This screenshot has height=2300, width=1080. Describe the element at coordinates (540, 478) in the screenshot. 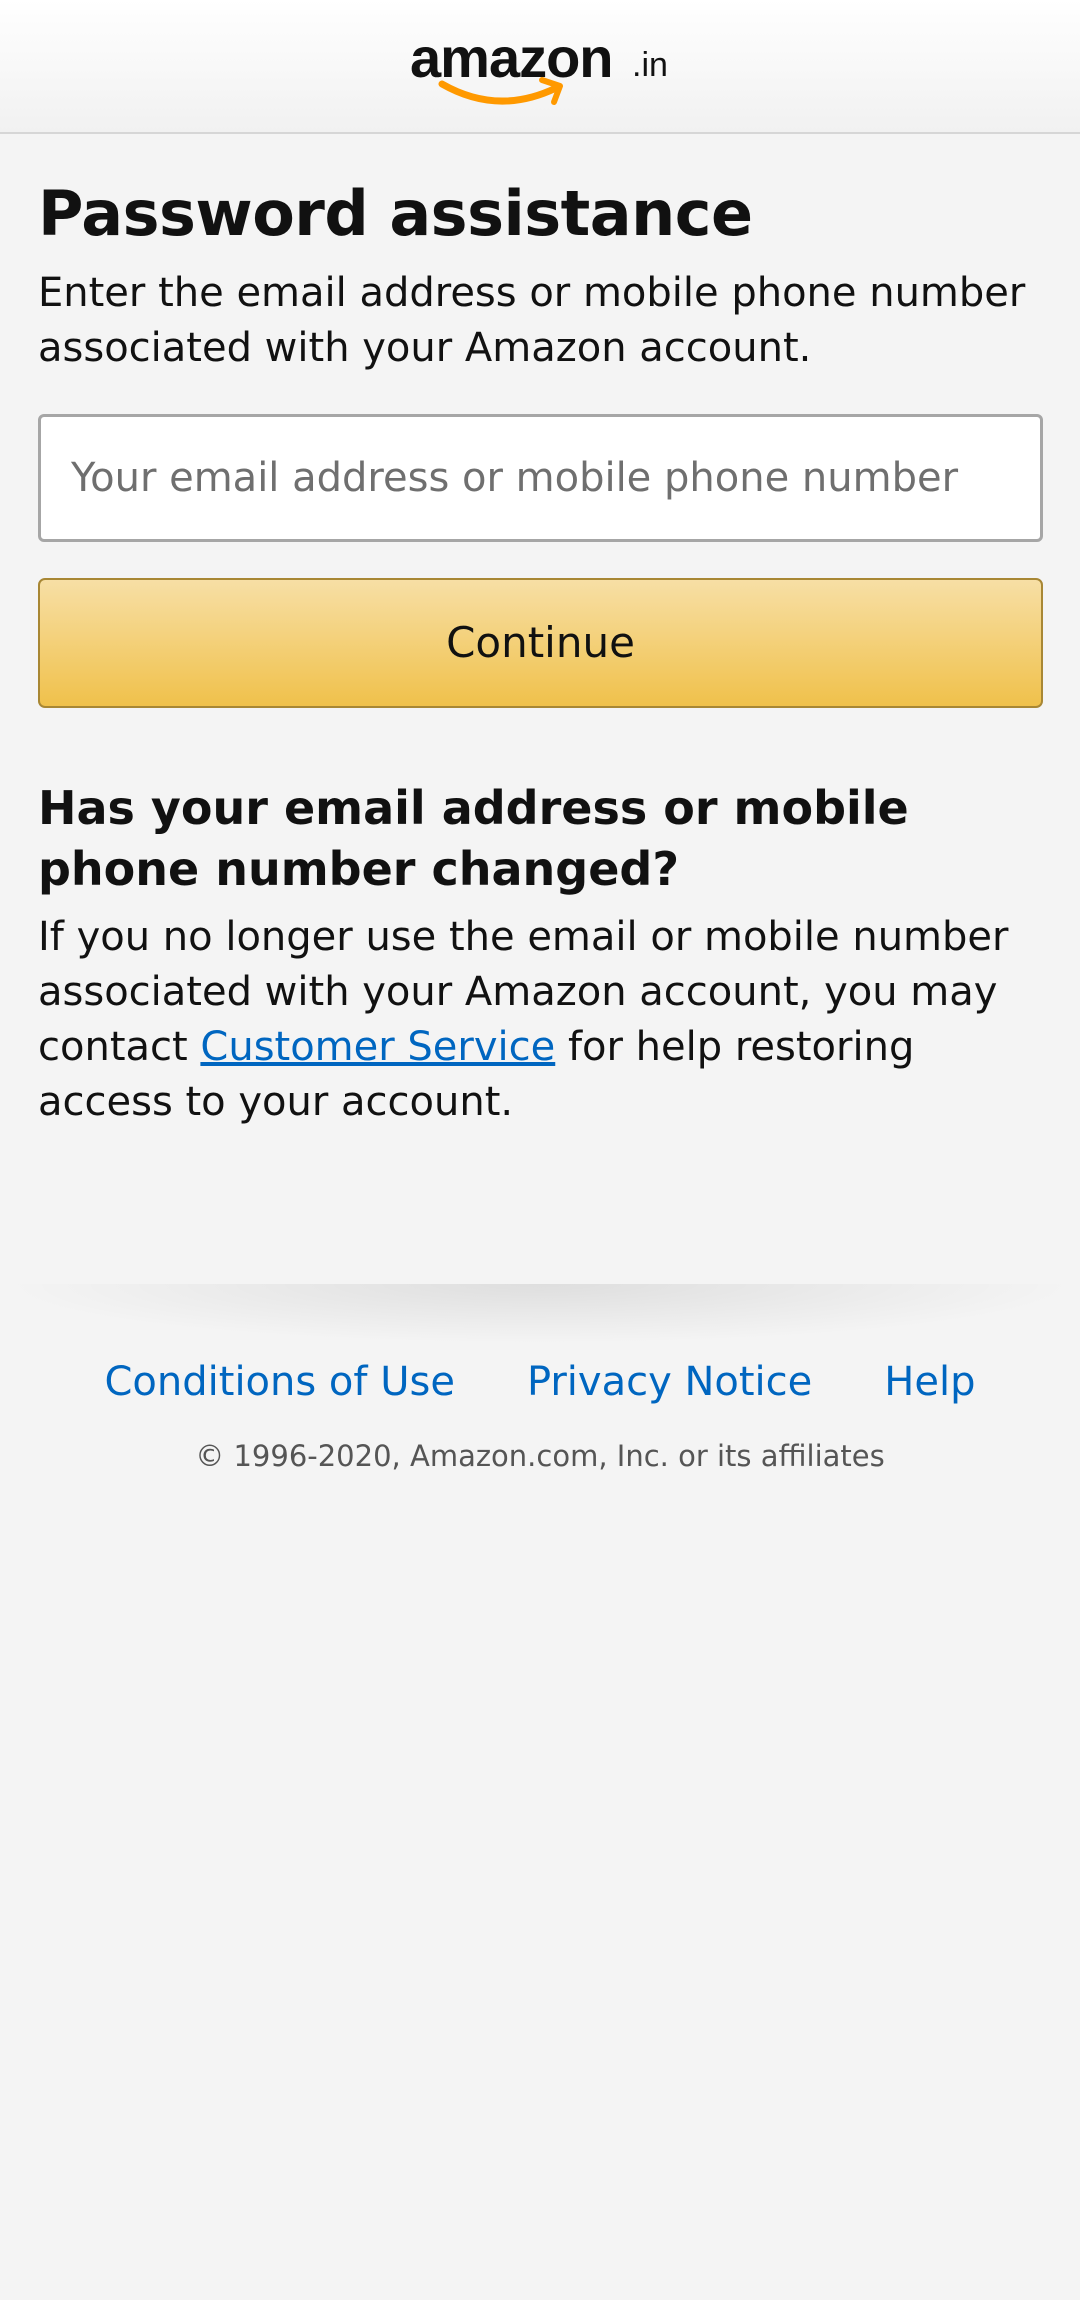

I see `email-or-phone-input` at that location.